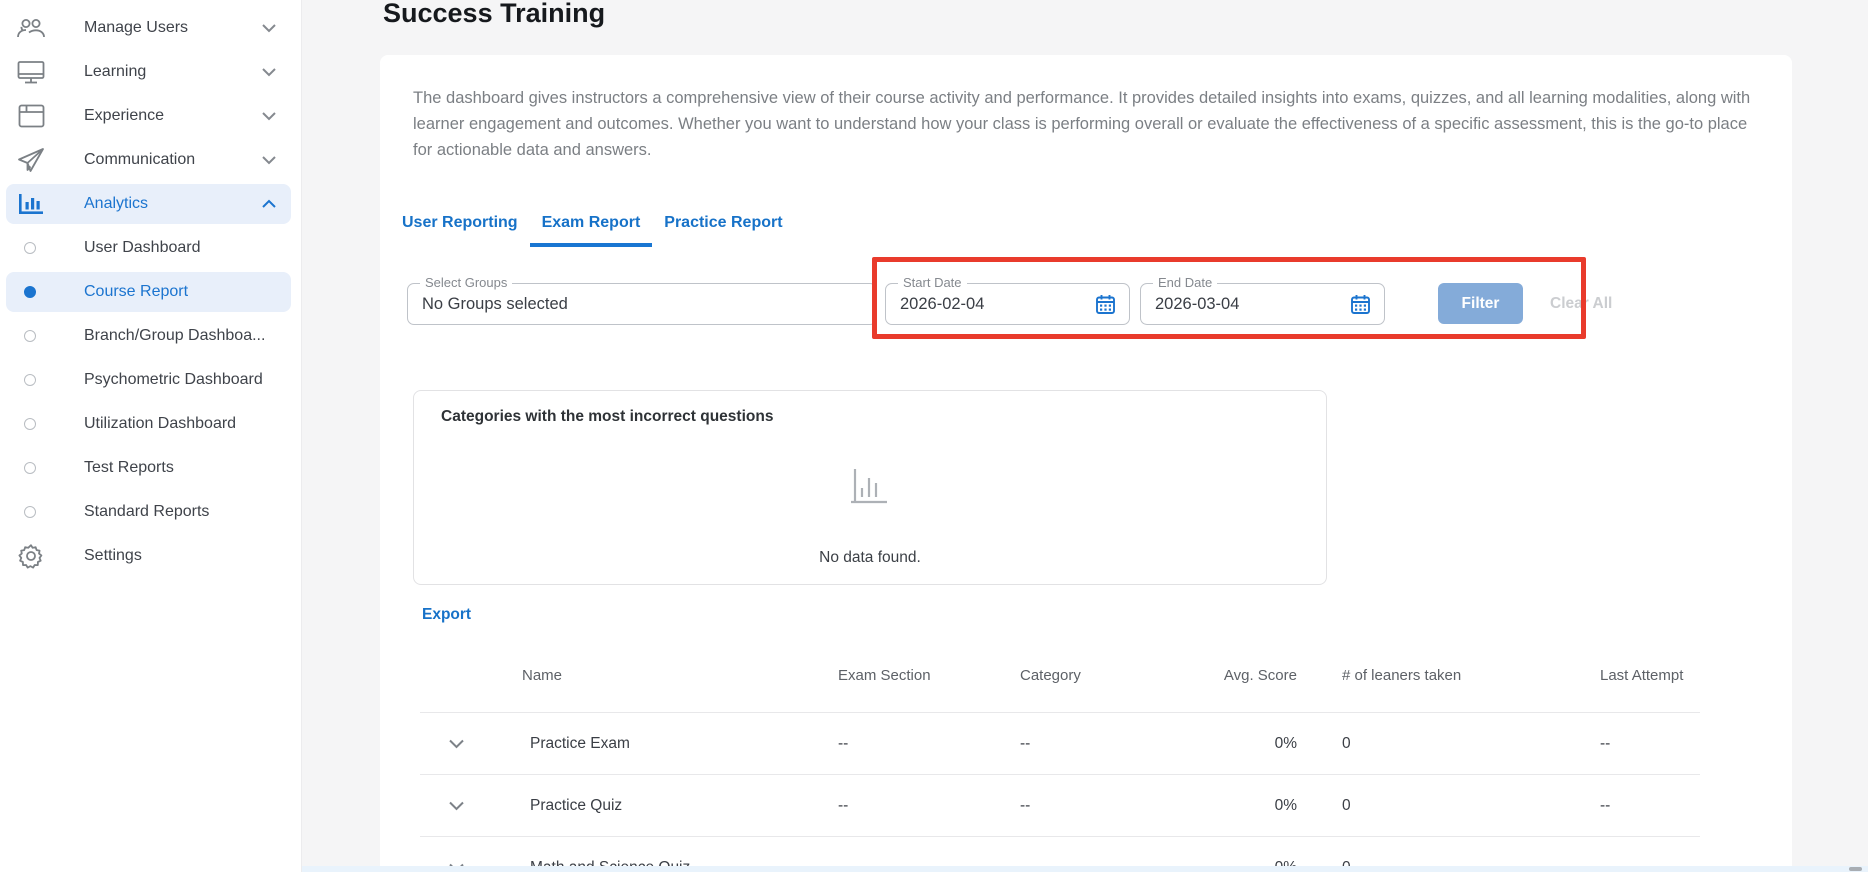  Describe the element at coordinates (580, 743) in the screenshot. I see `cell-name: Practice Exam` at that location.